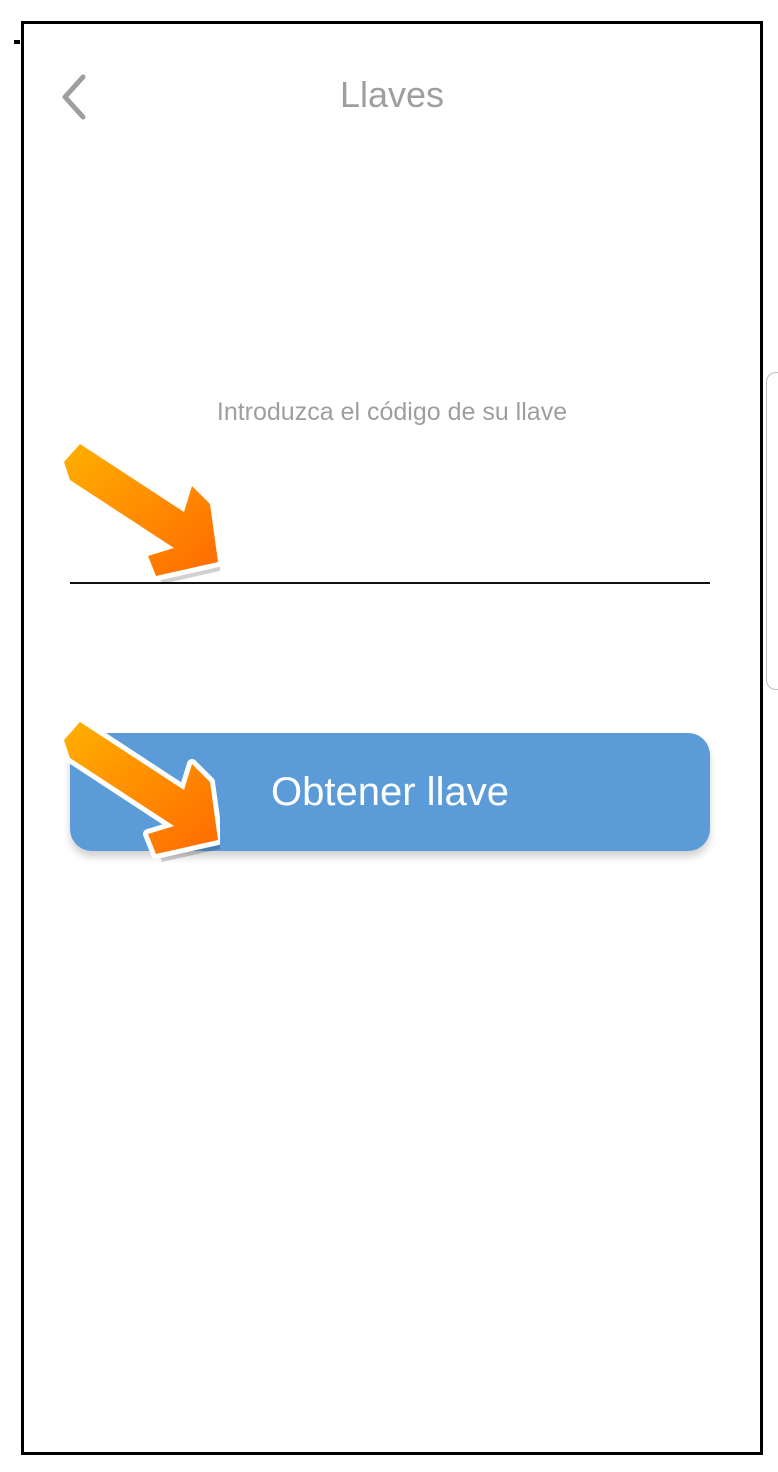  I want to click on get-key-button: Obtener llave, so click(390, 792).